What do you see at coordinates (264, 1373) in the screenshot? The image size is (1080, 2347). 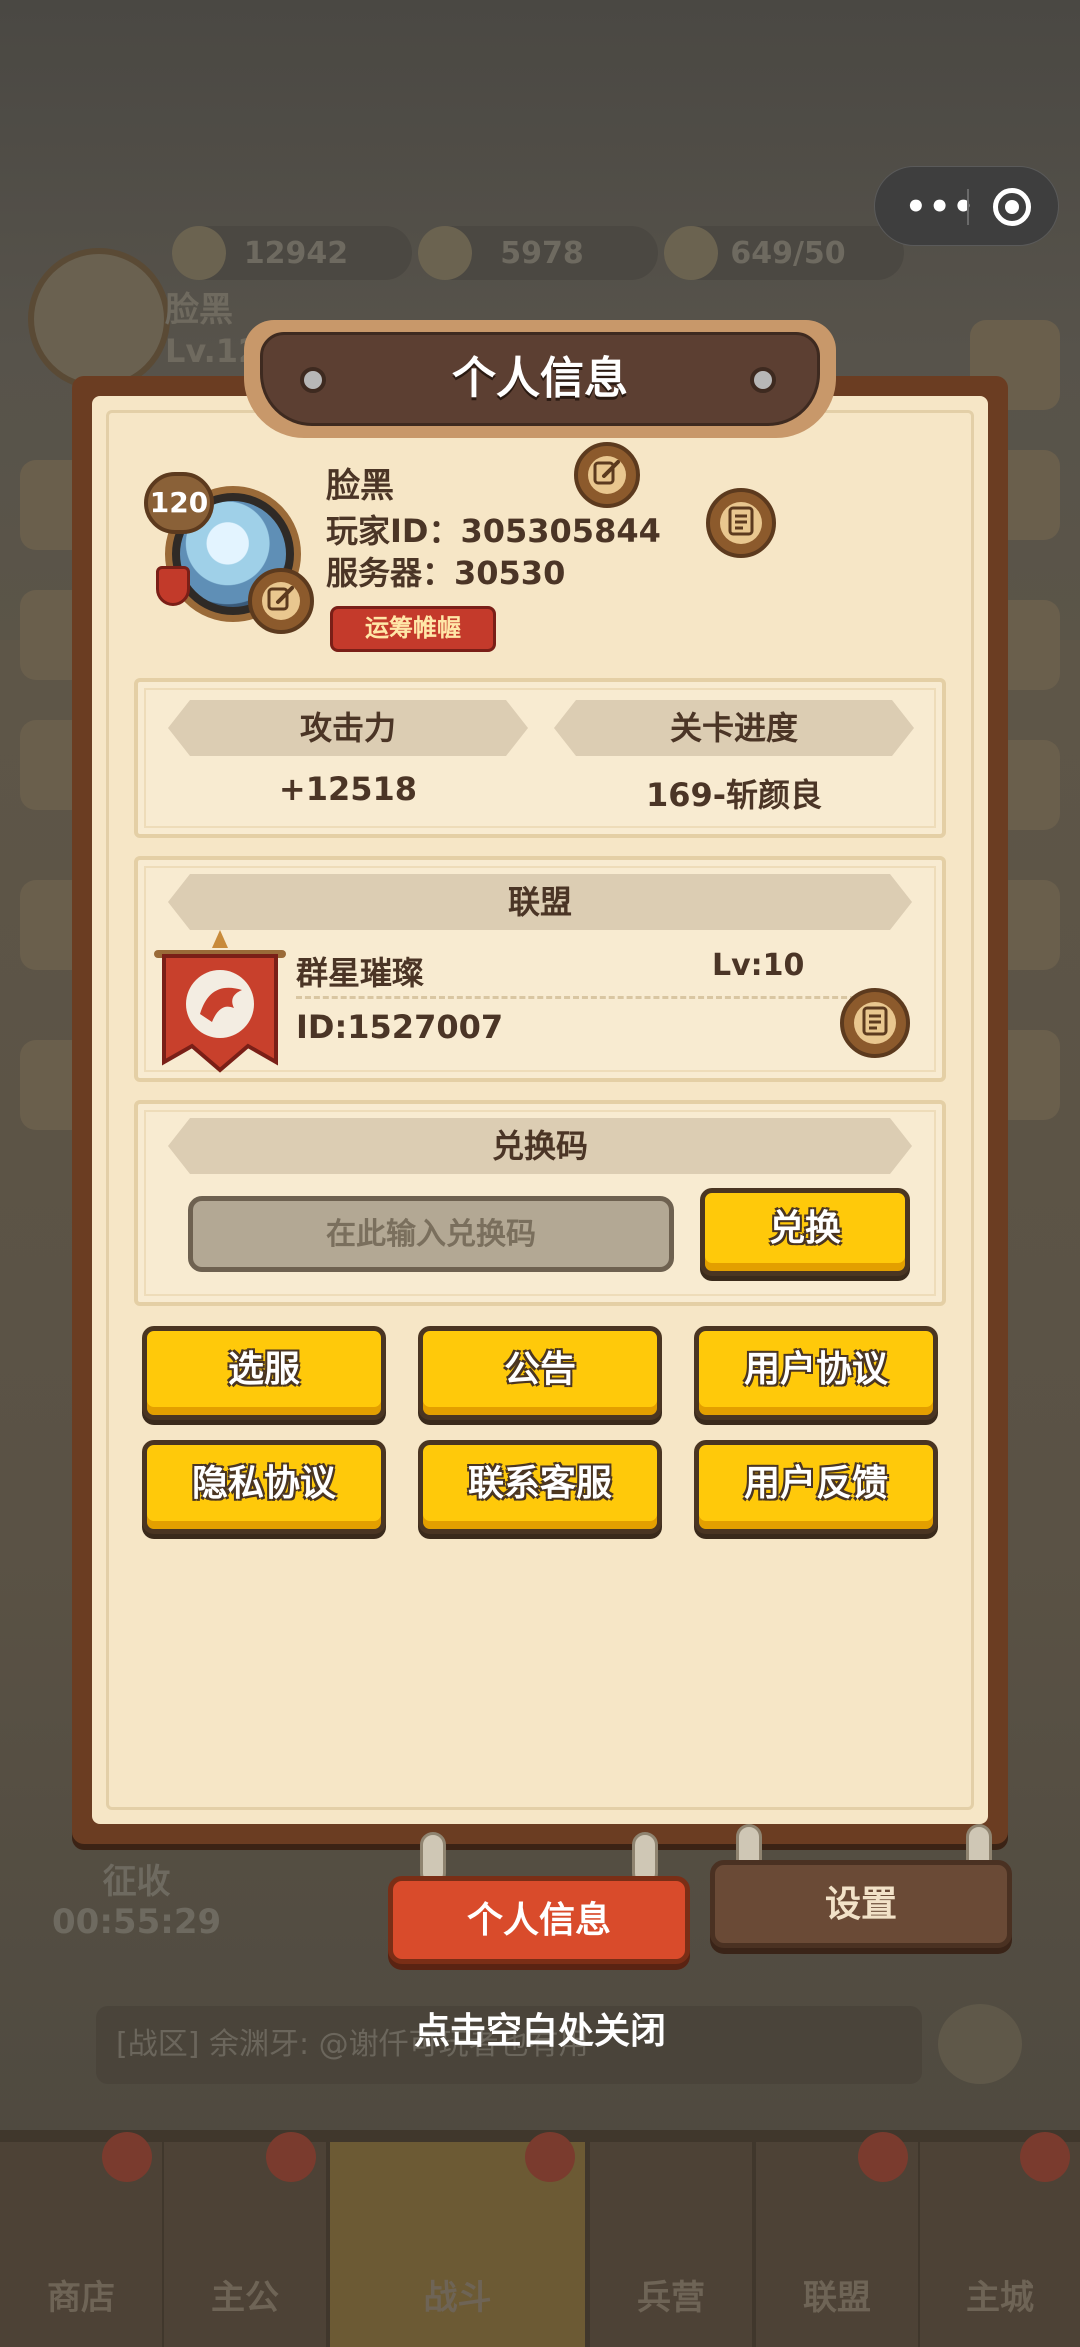 I see `select-server-button: 选服` at bounding box center [264, 1373].